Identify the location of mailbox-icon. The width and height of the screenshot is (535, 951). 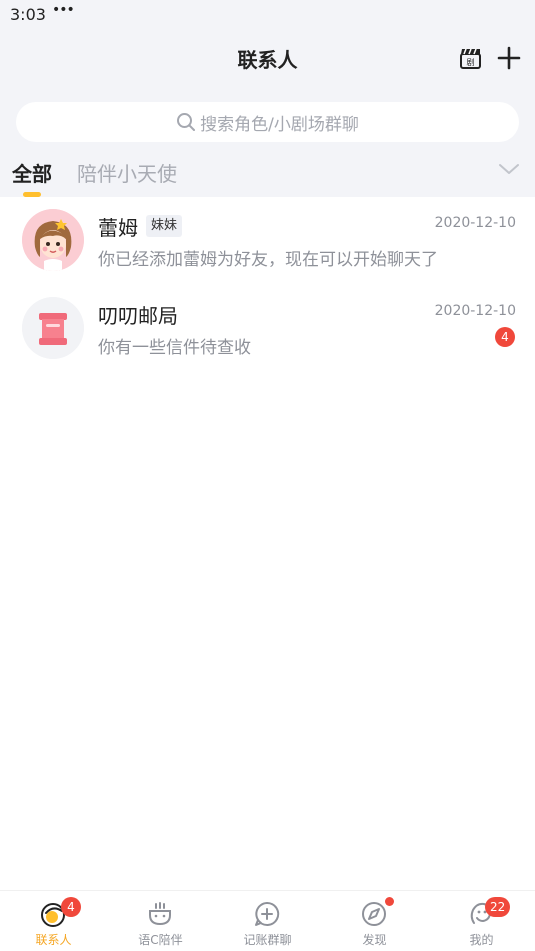
(53, 328).